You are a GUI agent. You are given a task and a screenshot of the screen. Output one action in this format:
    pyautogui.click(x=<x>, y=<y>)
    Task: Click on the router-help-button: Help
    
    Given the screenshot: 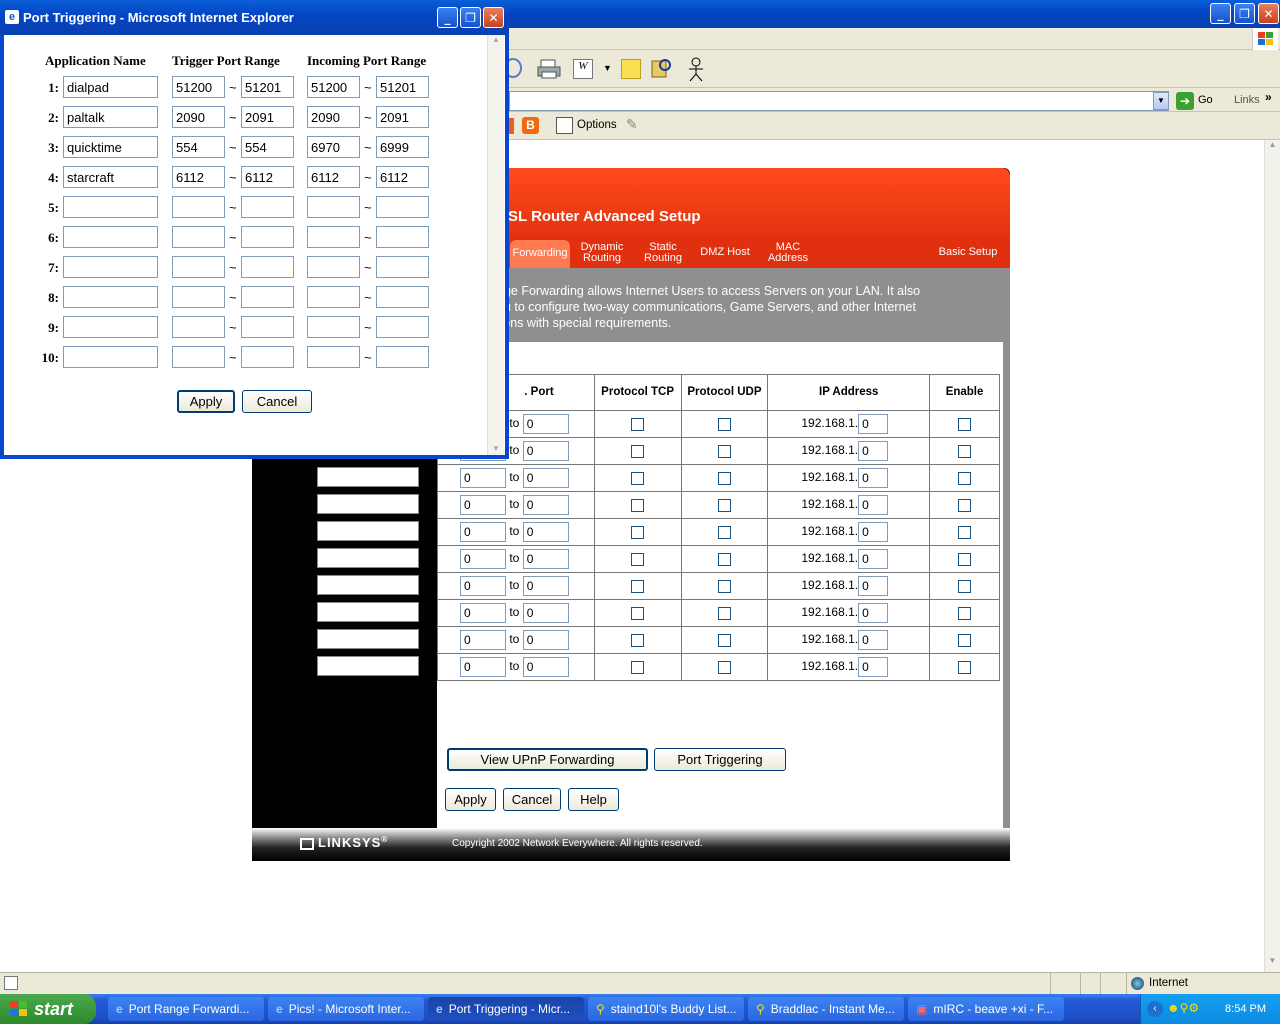 What is the action you would take?
    pyautogui.click(x=593, y=799)
    